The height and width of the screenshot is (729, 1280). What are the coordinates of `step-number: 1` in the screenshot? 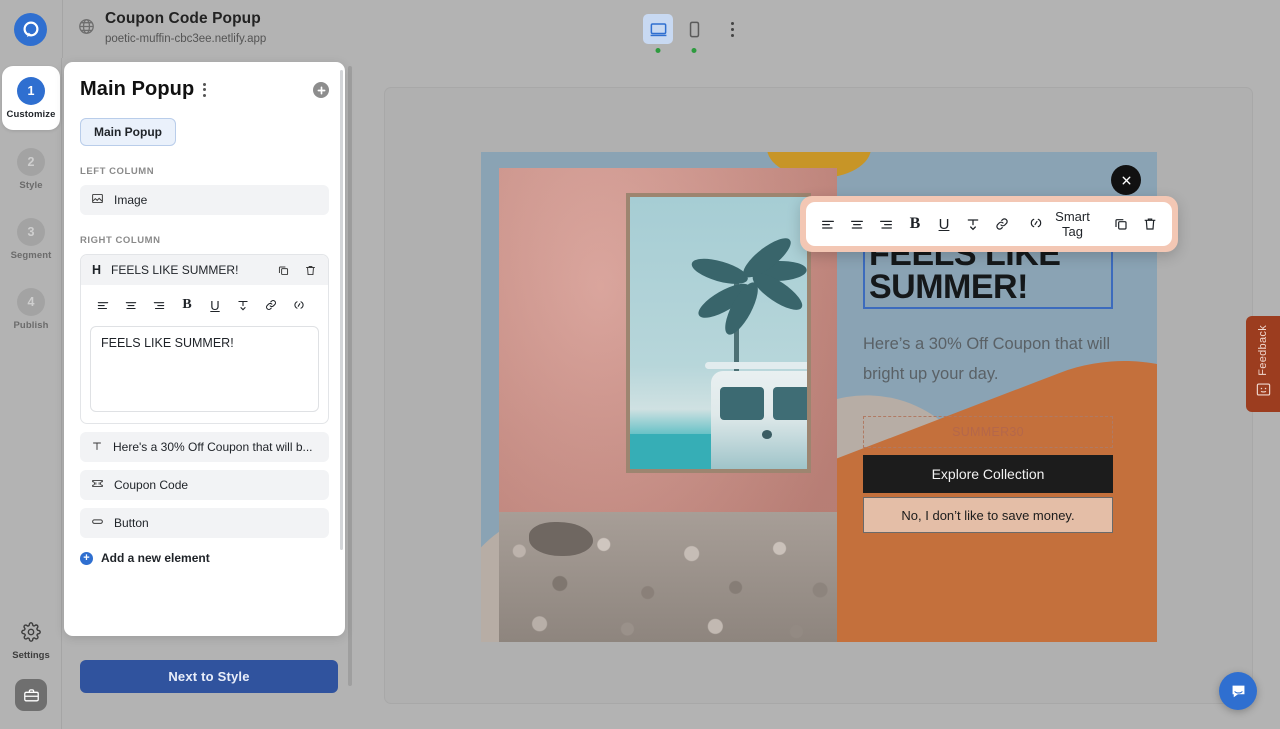 It's located at (31, 90).